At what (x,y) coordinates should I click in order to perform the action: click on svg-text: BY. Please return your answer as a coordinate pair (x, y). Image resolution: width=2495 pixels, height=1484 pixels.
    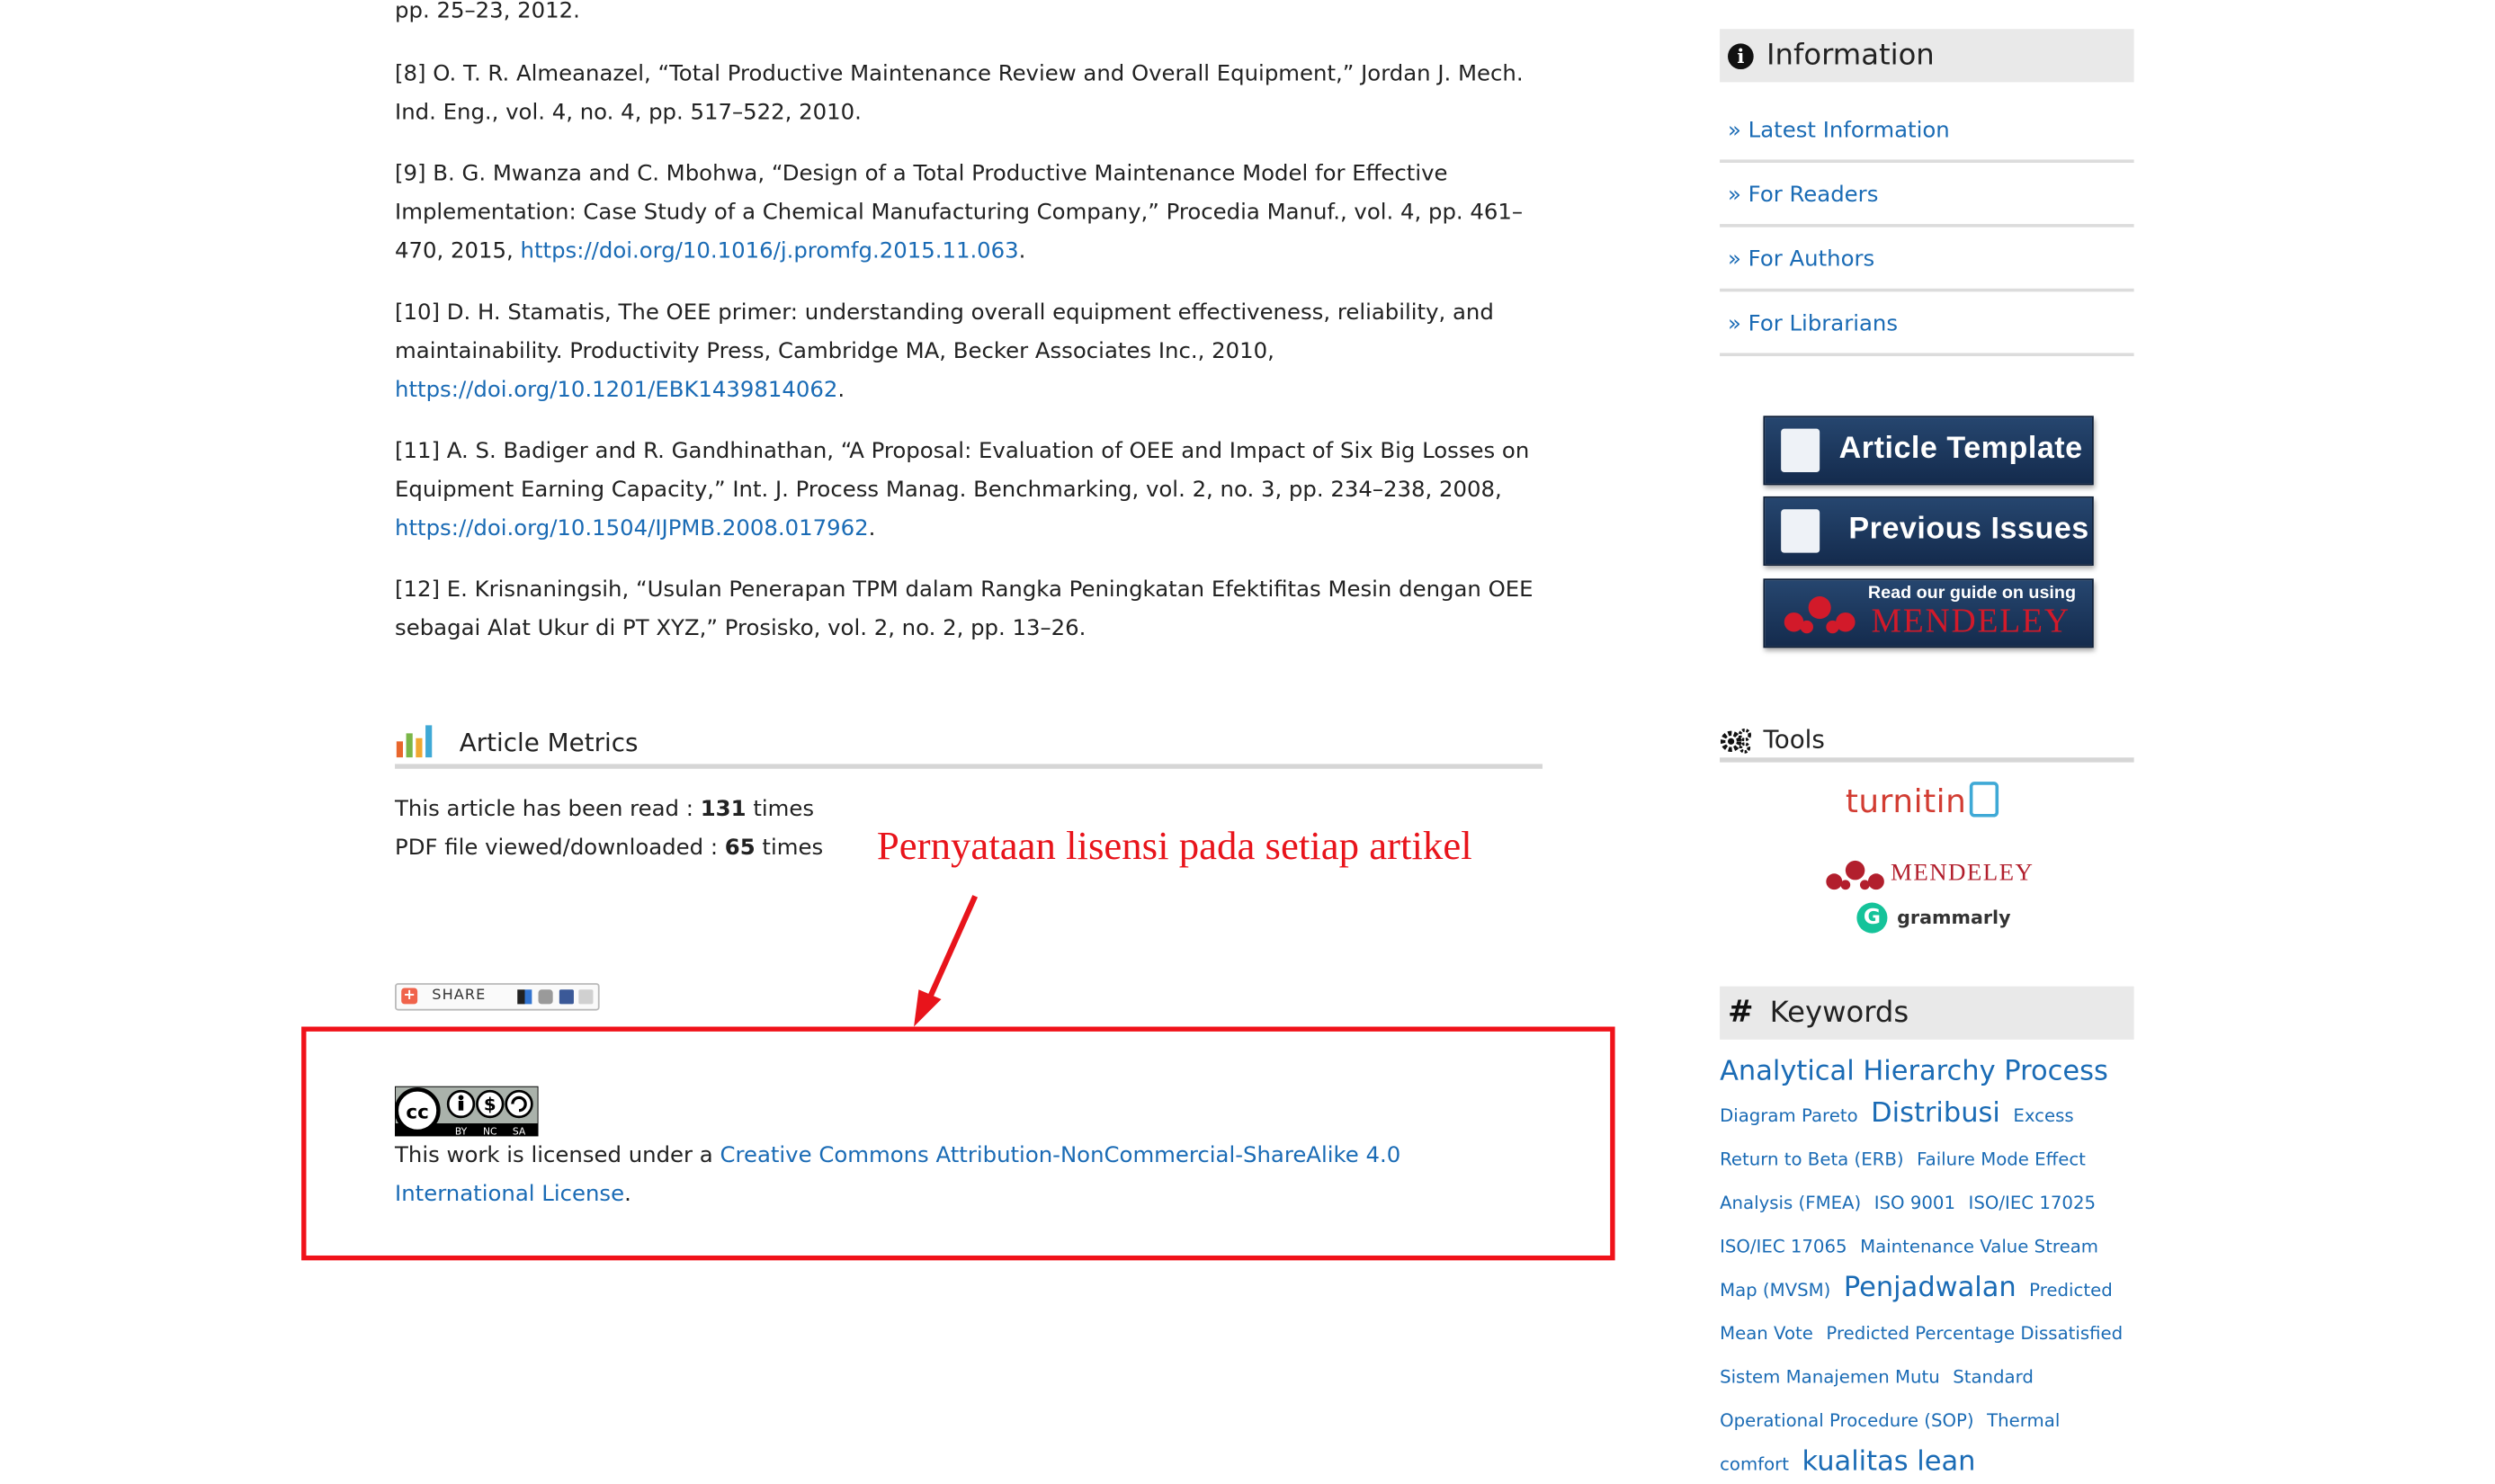
    Looking at the image, I should click on (462, 1131).